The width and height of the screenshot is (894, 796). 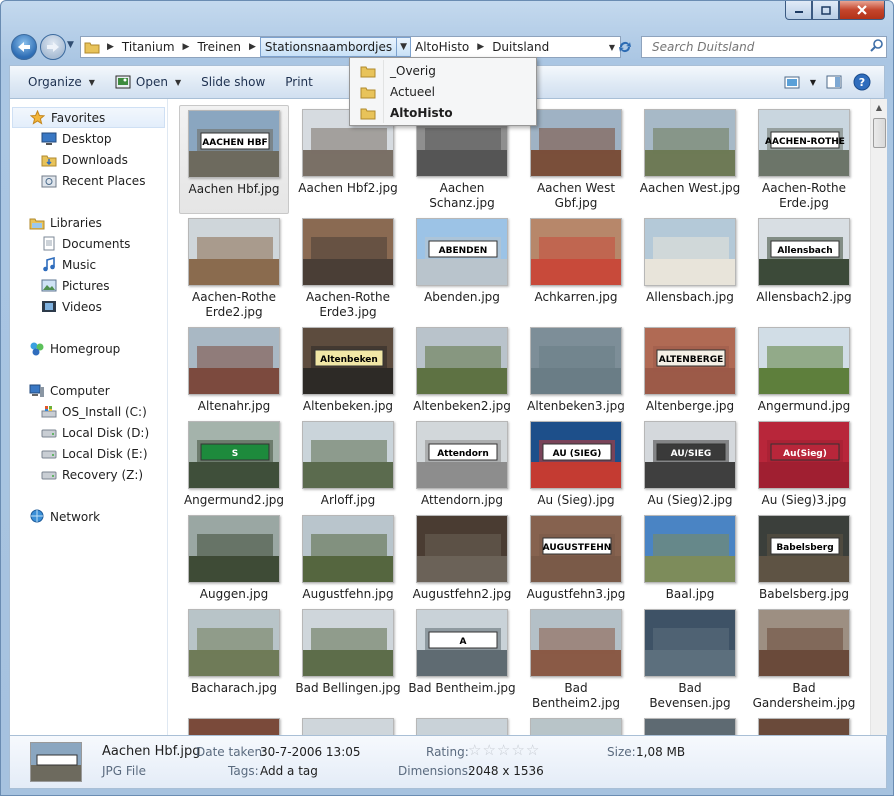 What do you see at coordinates (88, 180) in the screenshot?
I see `nav-recent-places: Recent Places` at bounding box center [88, 180].